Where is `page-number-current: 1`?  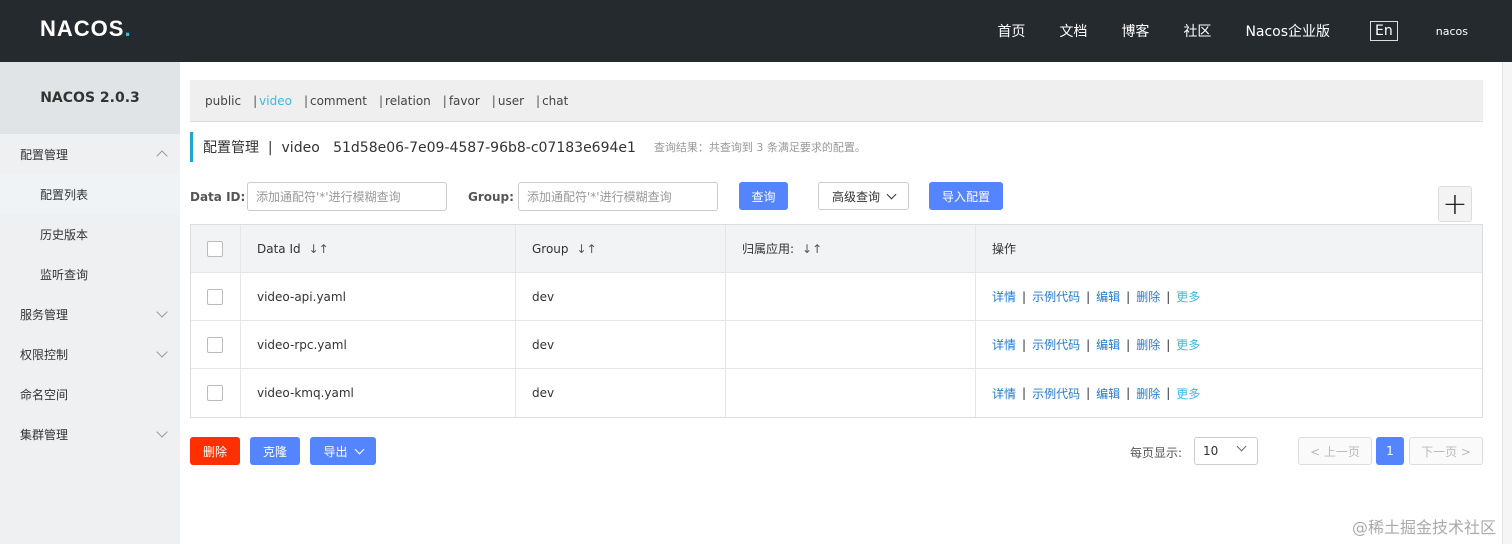 page-number-current: 1 is located at coordinates (1390, 451).